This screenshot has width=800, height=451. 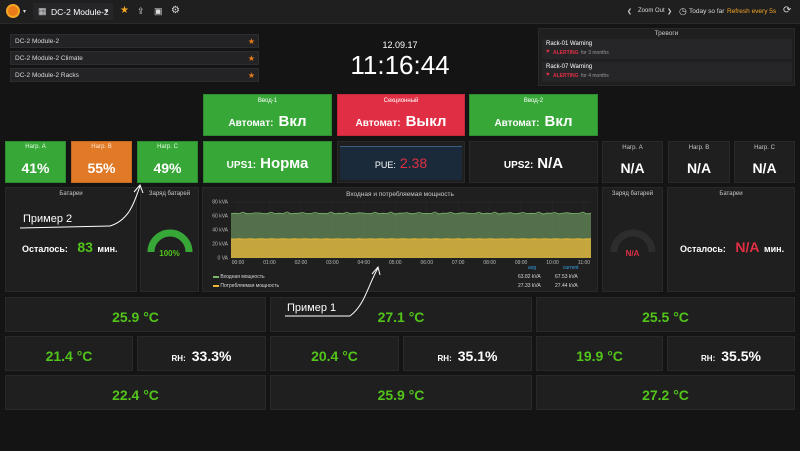 I want to click on rh-value: 35.1%, so click(x=477, y=356).